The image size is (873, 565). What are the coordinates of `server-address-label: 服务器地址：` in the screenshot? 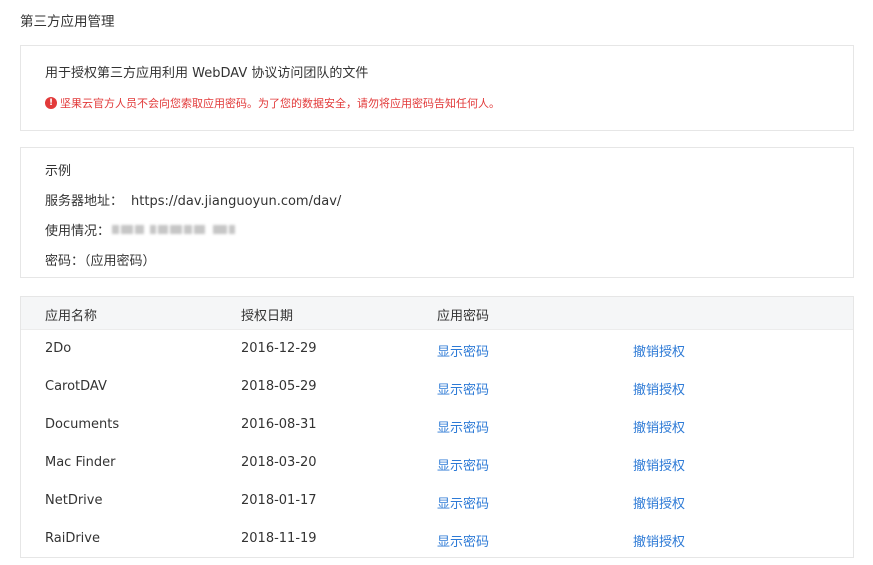 It's located at (84, 201).